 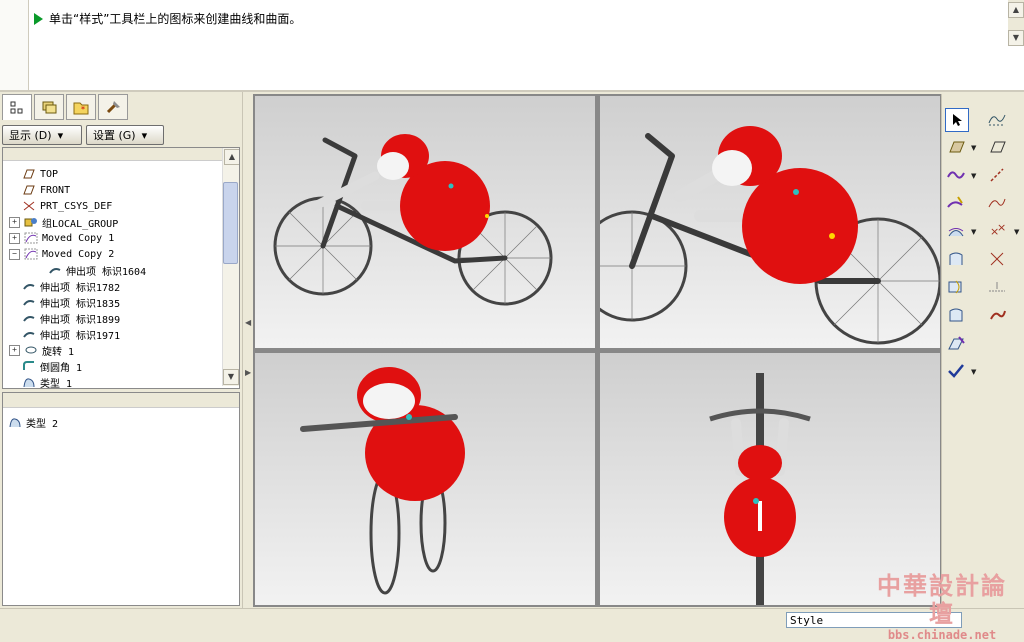 I want to click on scroll-thumb, so click(x=230, y=223).